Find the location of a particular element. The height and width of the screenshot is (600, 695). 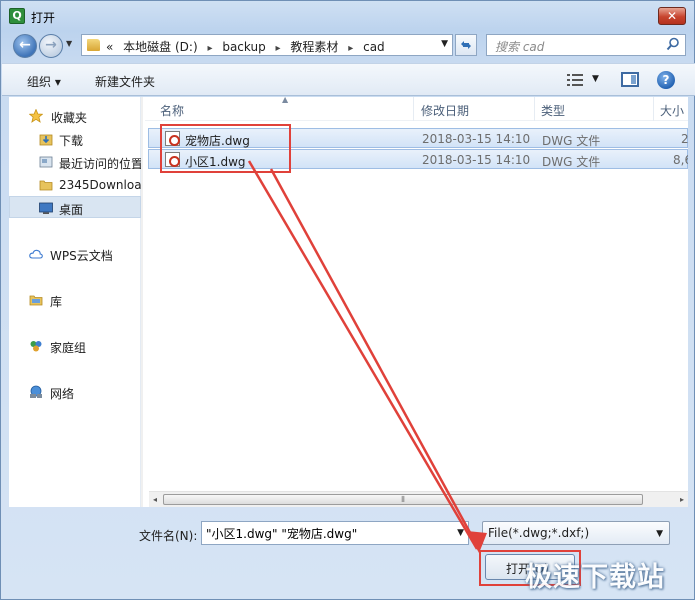

highlight-box is located at coordinates (225, 148).